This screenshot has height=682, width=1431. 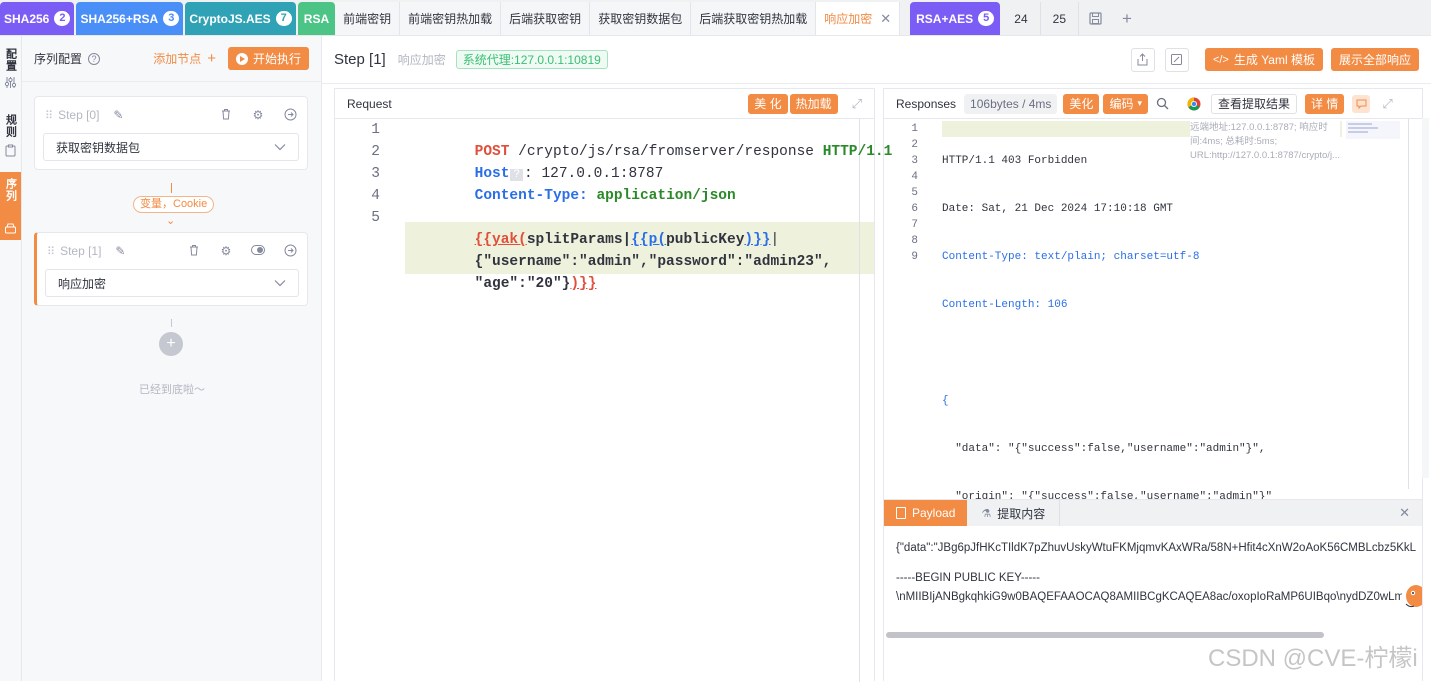 I want to click on tab-label: SHA256, so click(x=27, y=18).